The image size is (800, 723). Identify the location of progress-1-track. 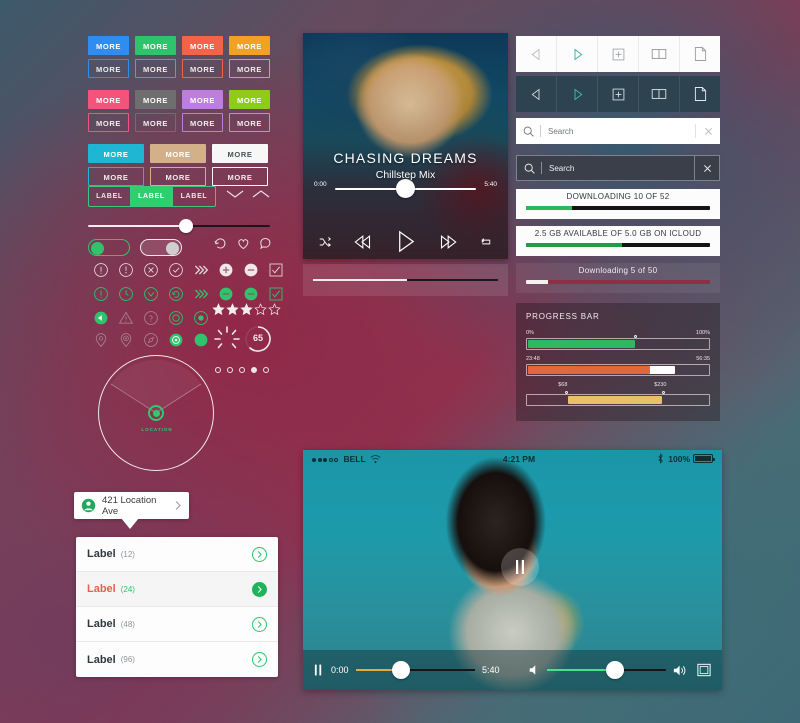
(618, 342).